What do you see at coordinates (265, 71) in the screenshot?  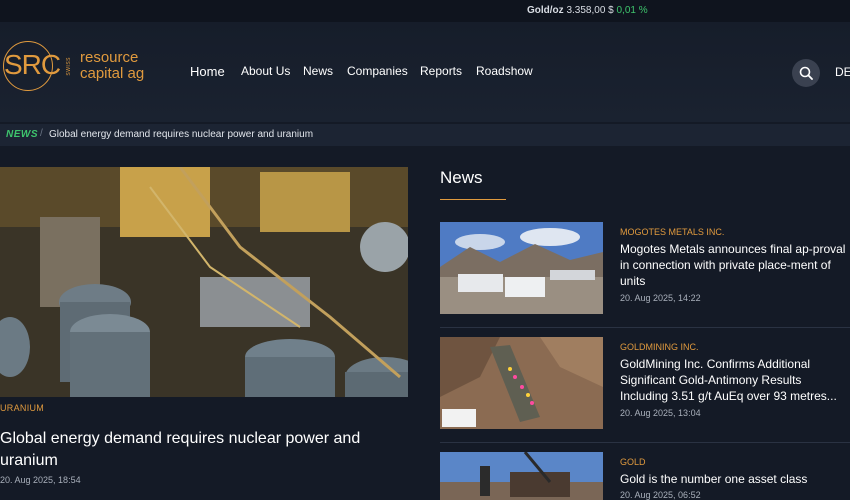 I see `nav-about-us: About Us` at bounding box center [265, 71].